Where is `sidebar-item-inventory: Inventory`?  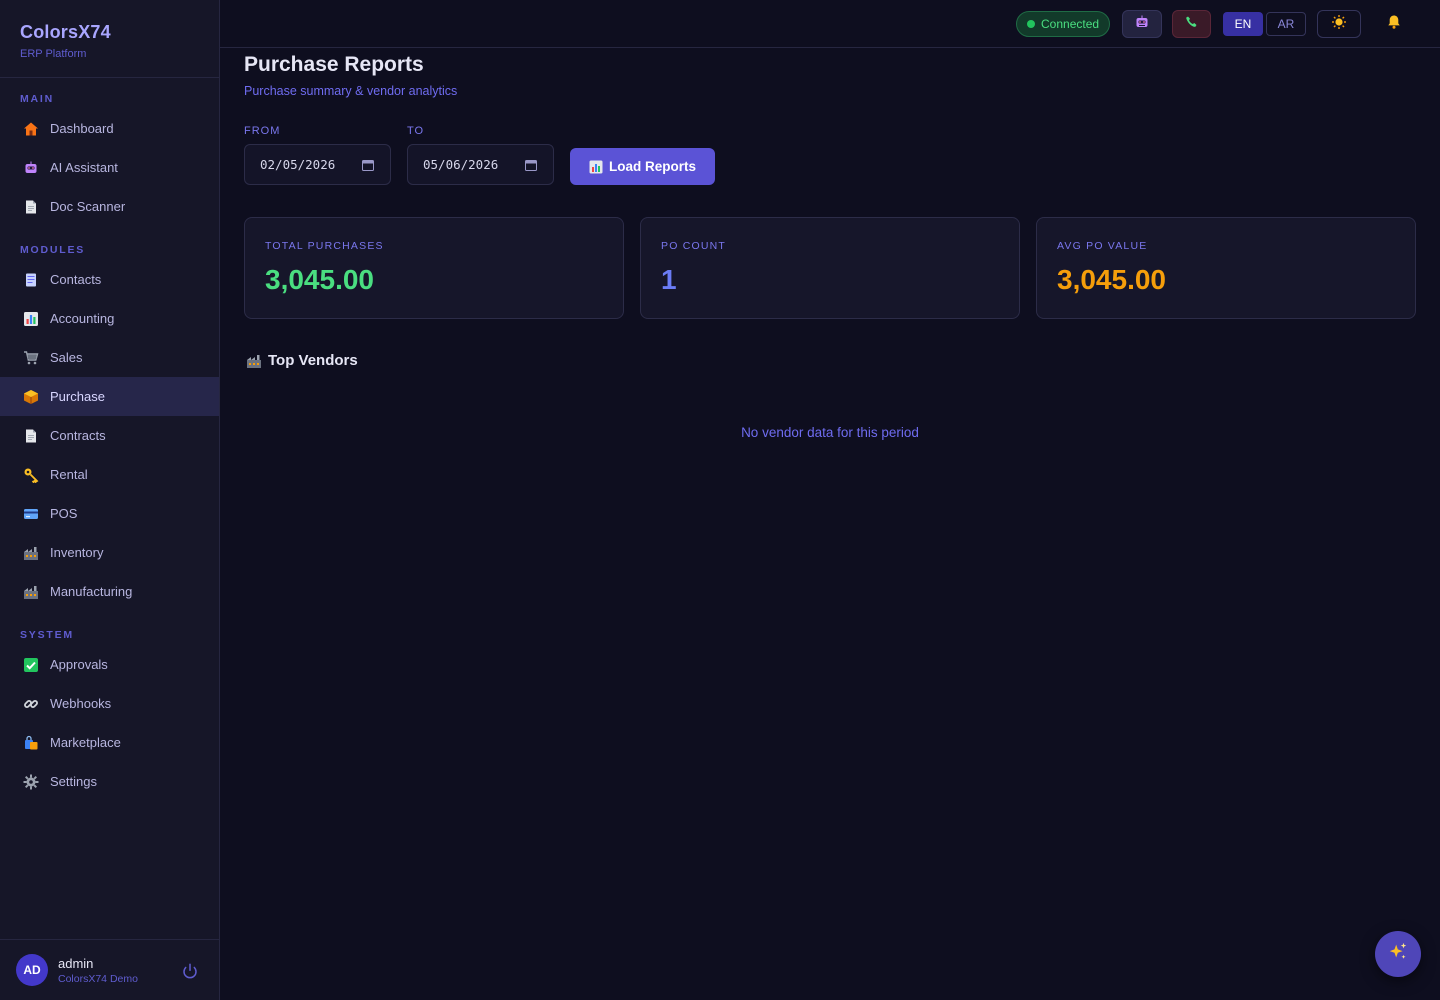 sidebar-item-inventory: Inventory is located at coordinates (109, 552).